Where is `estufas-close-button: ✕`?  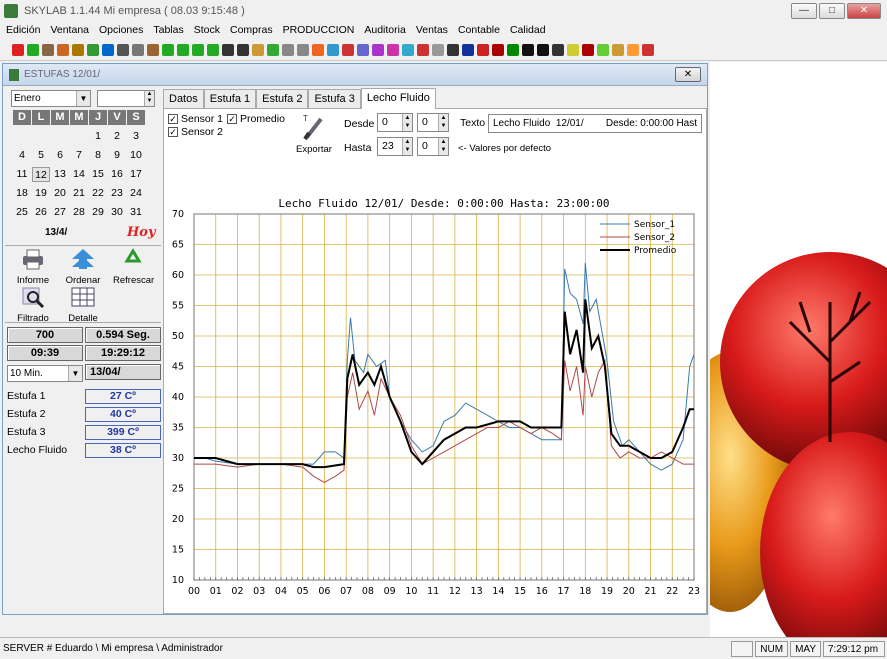
estufas-close-button: ✕ is located at coordinates (688, 74).